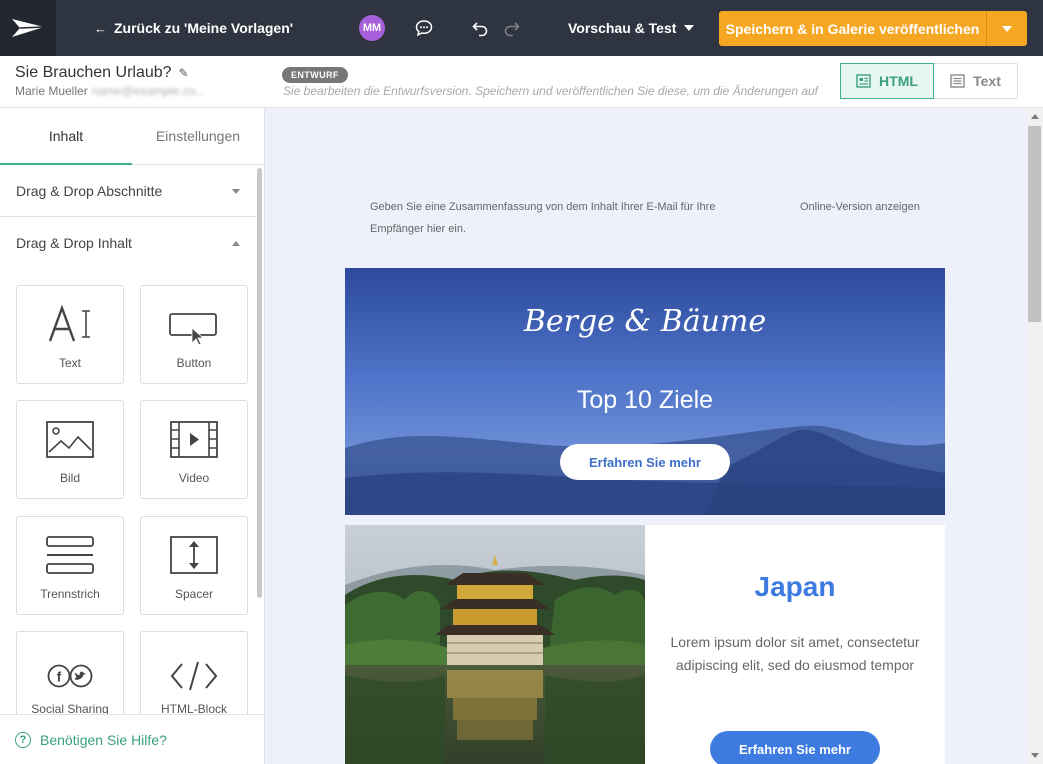  I want to click on canvas-scrollbar, so click(1034, 436).